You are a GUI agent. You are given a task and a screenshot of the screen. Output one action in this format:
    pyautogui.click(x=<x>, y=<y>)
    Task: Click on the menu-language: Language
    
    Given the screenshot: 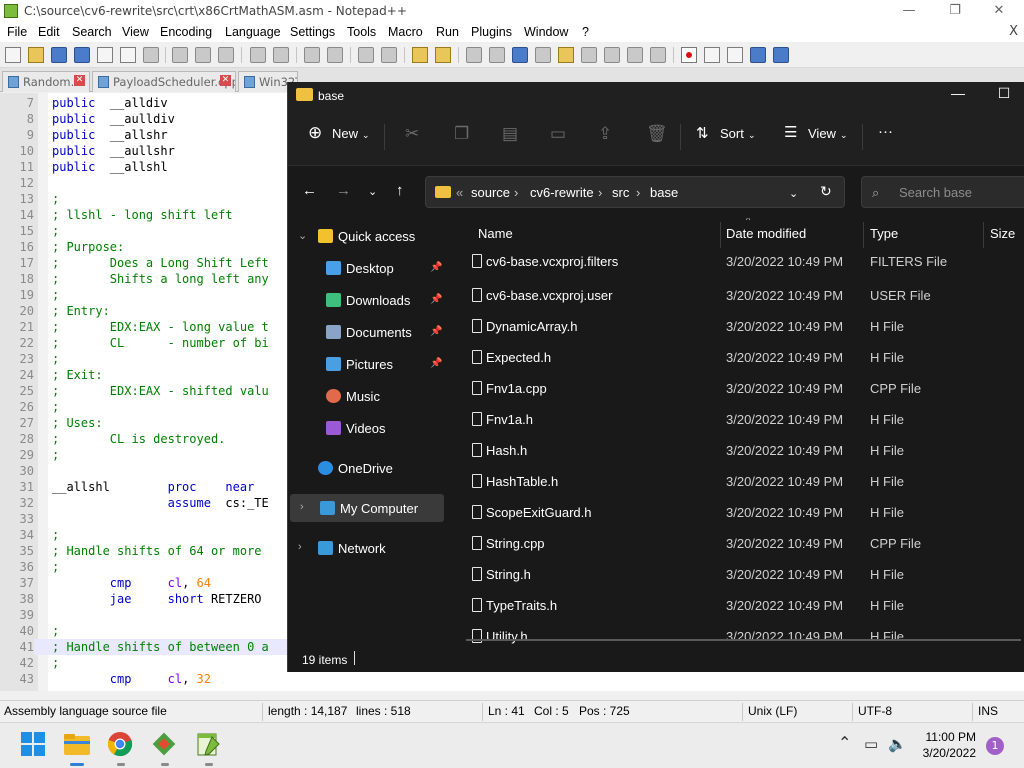 What is the action you would take?
    pyautogui.click(x=253, y=32)
    